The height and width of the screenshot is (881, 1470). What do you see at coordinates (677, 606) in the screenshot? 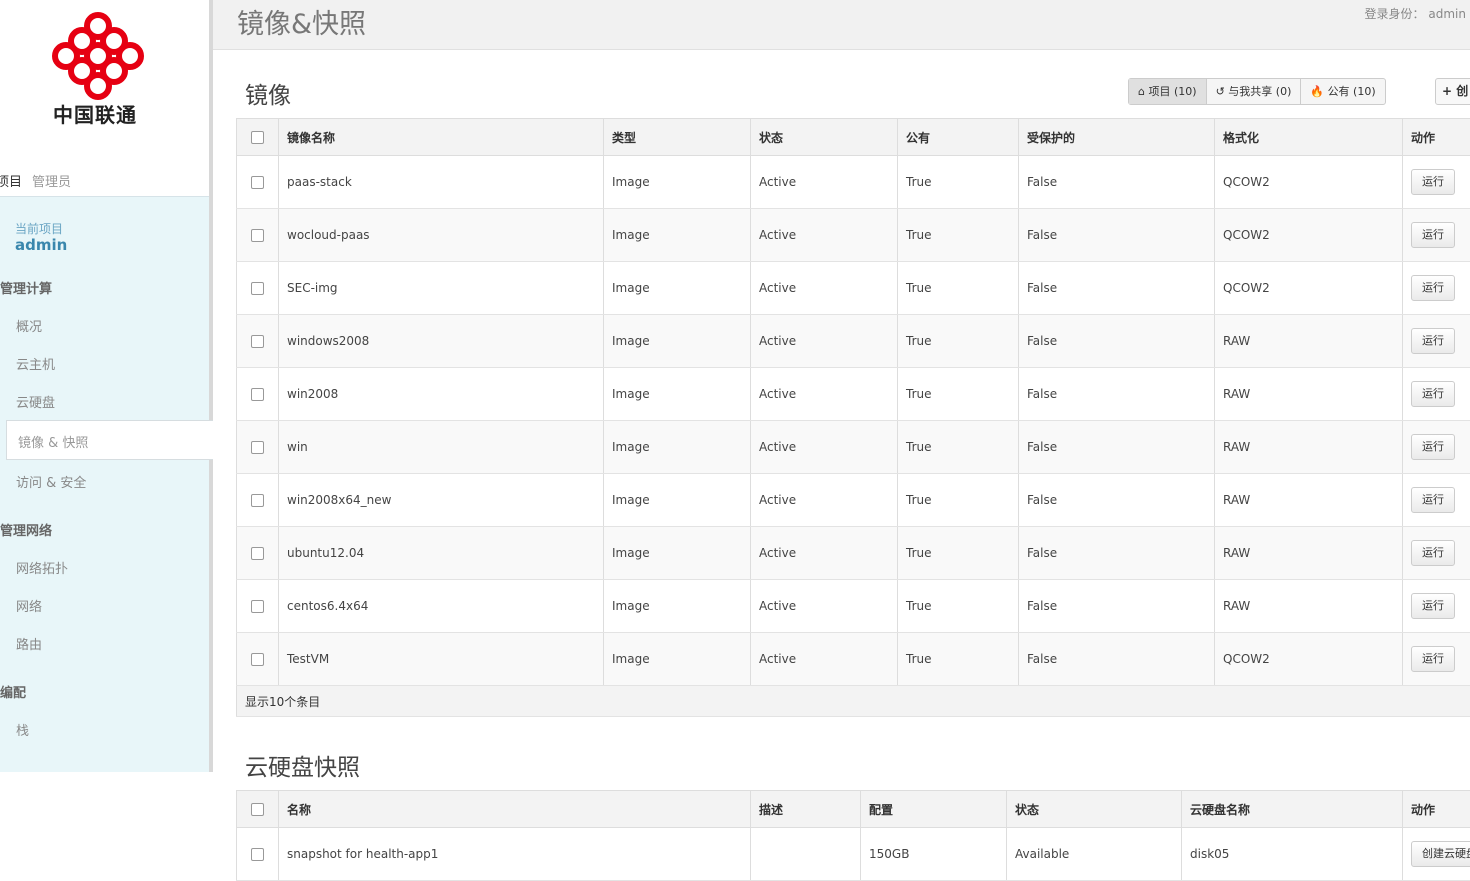
I see `image-type-cell: Image` at bounding box center [677, 606].